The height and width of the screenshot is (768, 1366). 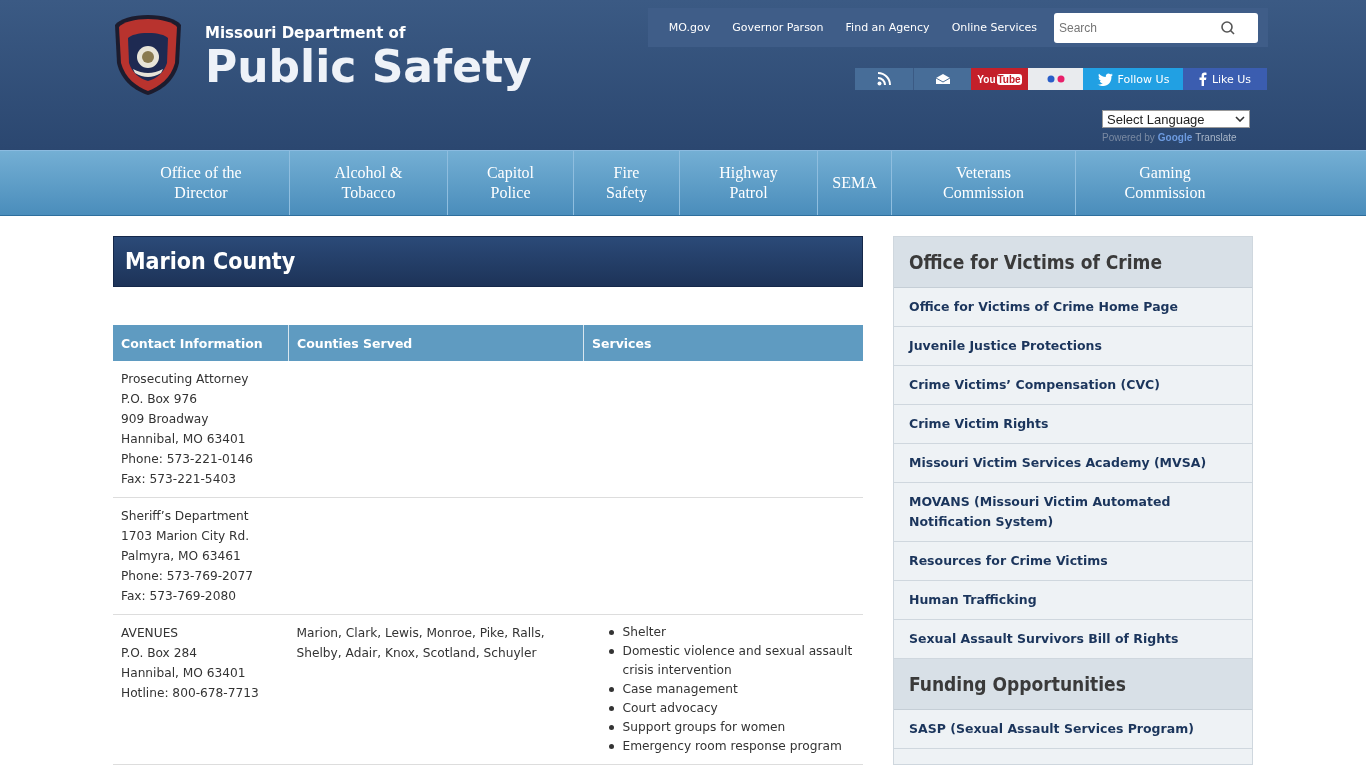 I want to click on counties-text: Marion, Clark, Lewis, Monroe, Pike, Ralls, Shelby, Adair, Knox, Scotland, Schuyler, so click(x=421, y=643).